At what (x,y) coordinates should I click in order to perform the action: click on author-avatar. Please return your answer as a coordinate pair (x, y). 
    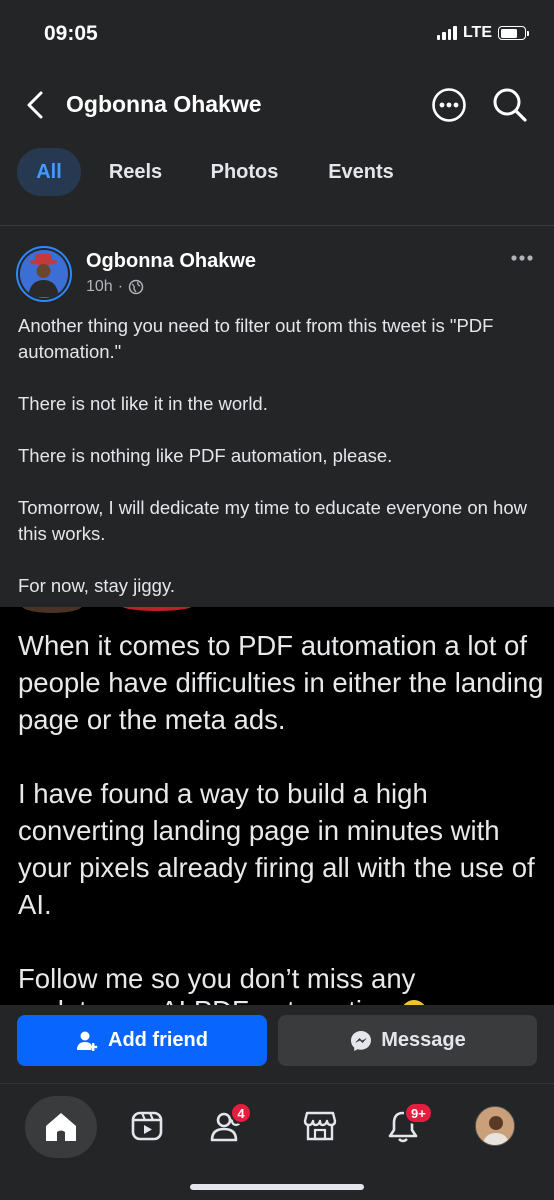
    Looking at the image, I should click on (44, 274).